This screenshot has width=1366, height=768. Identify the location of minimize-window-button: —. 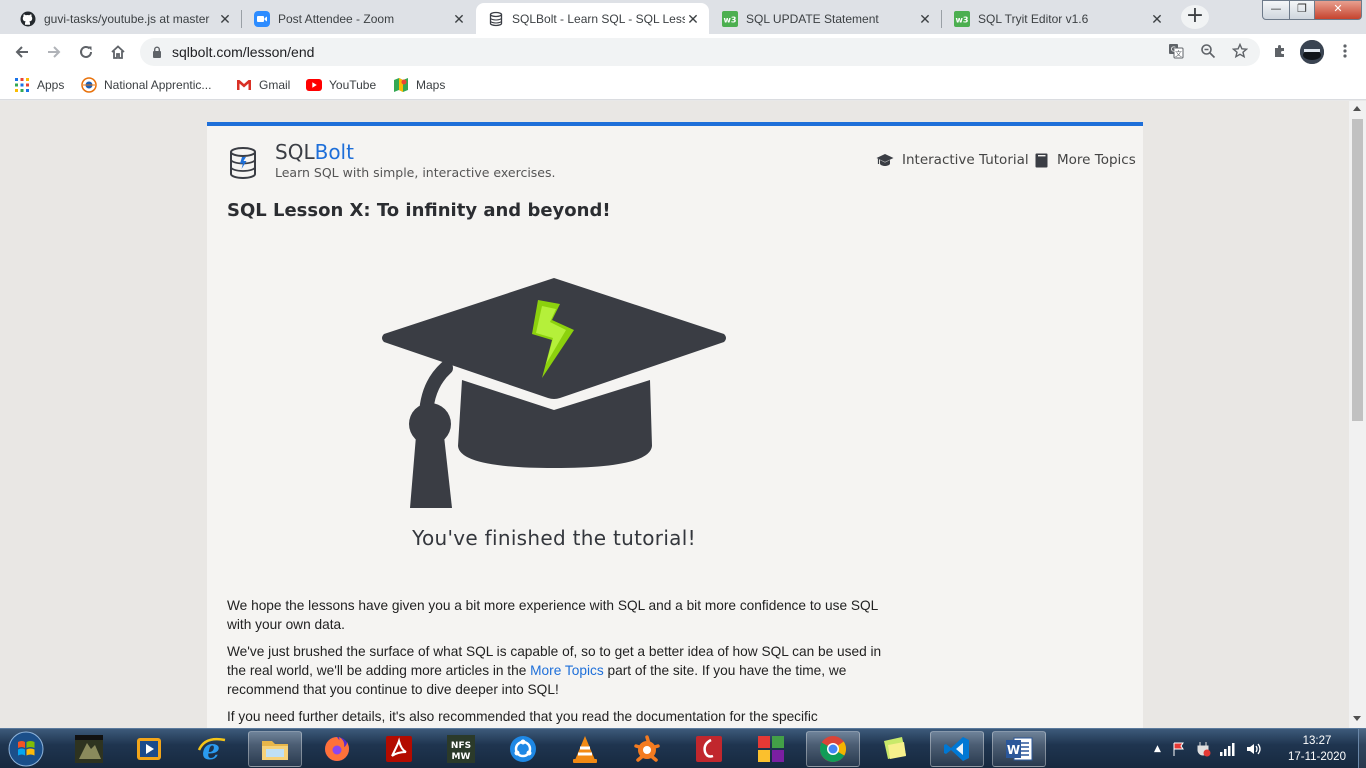
(1276, 10).